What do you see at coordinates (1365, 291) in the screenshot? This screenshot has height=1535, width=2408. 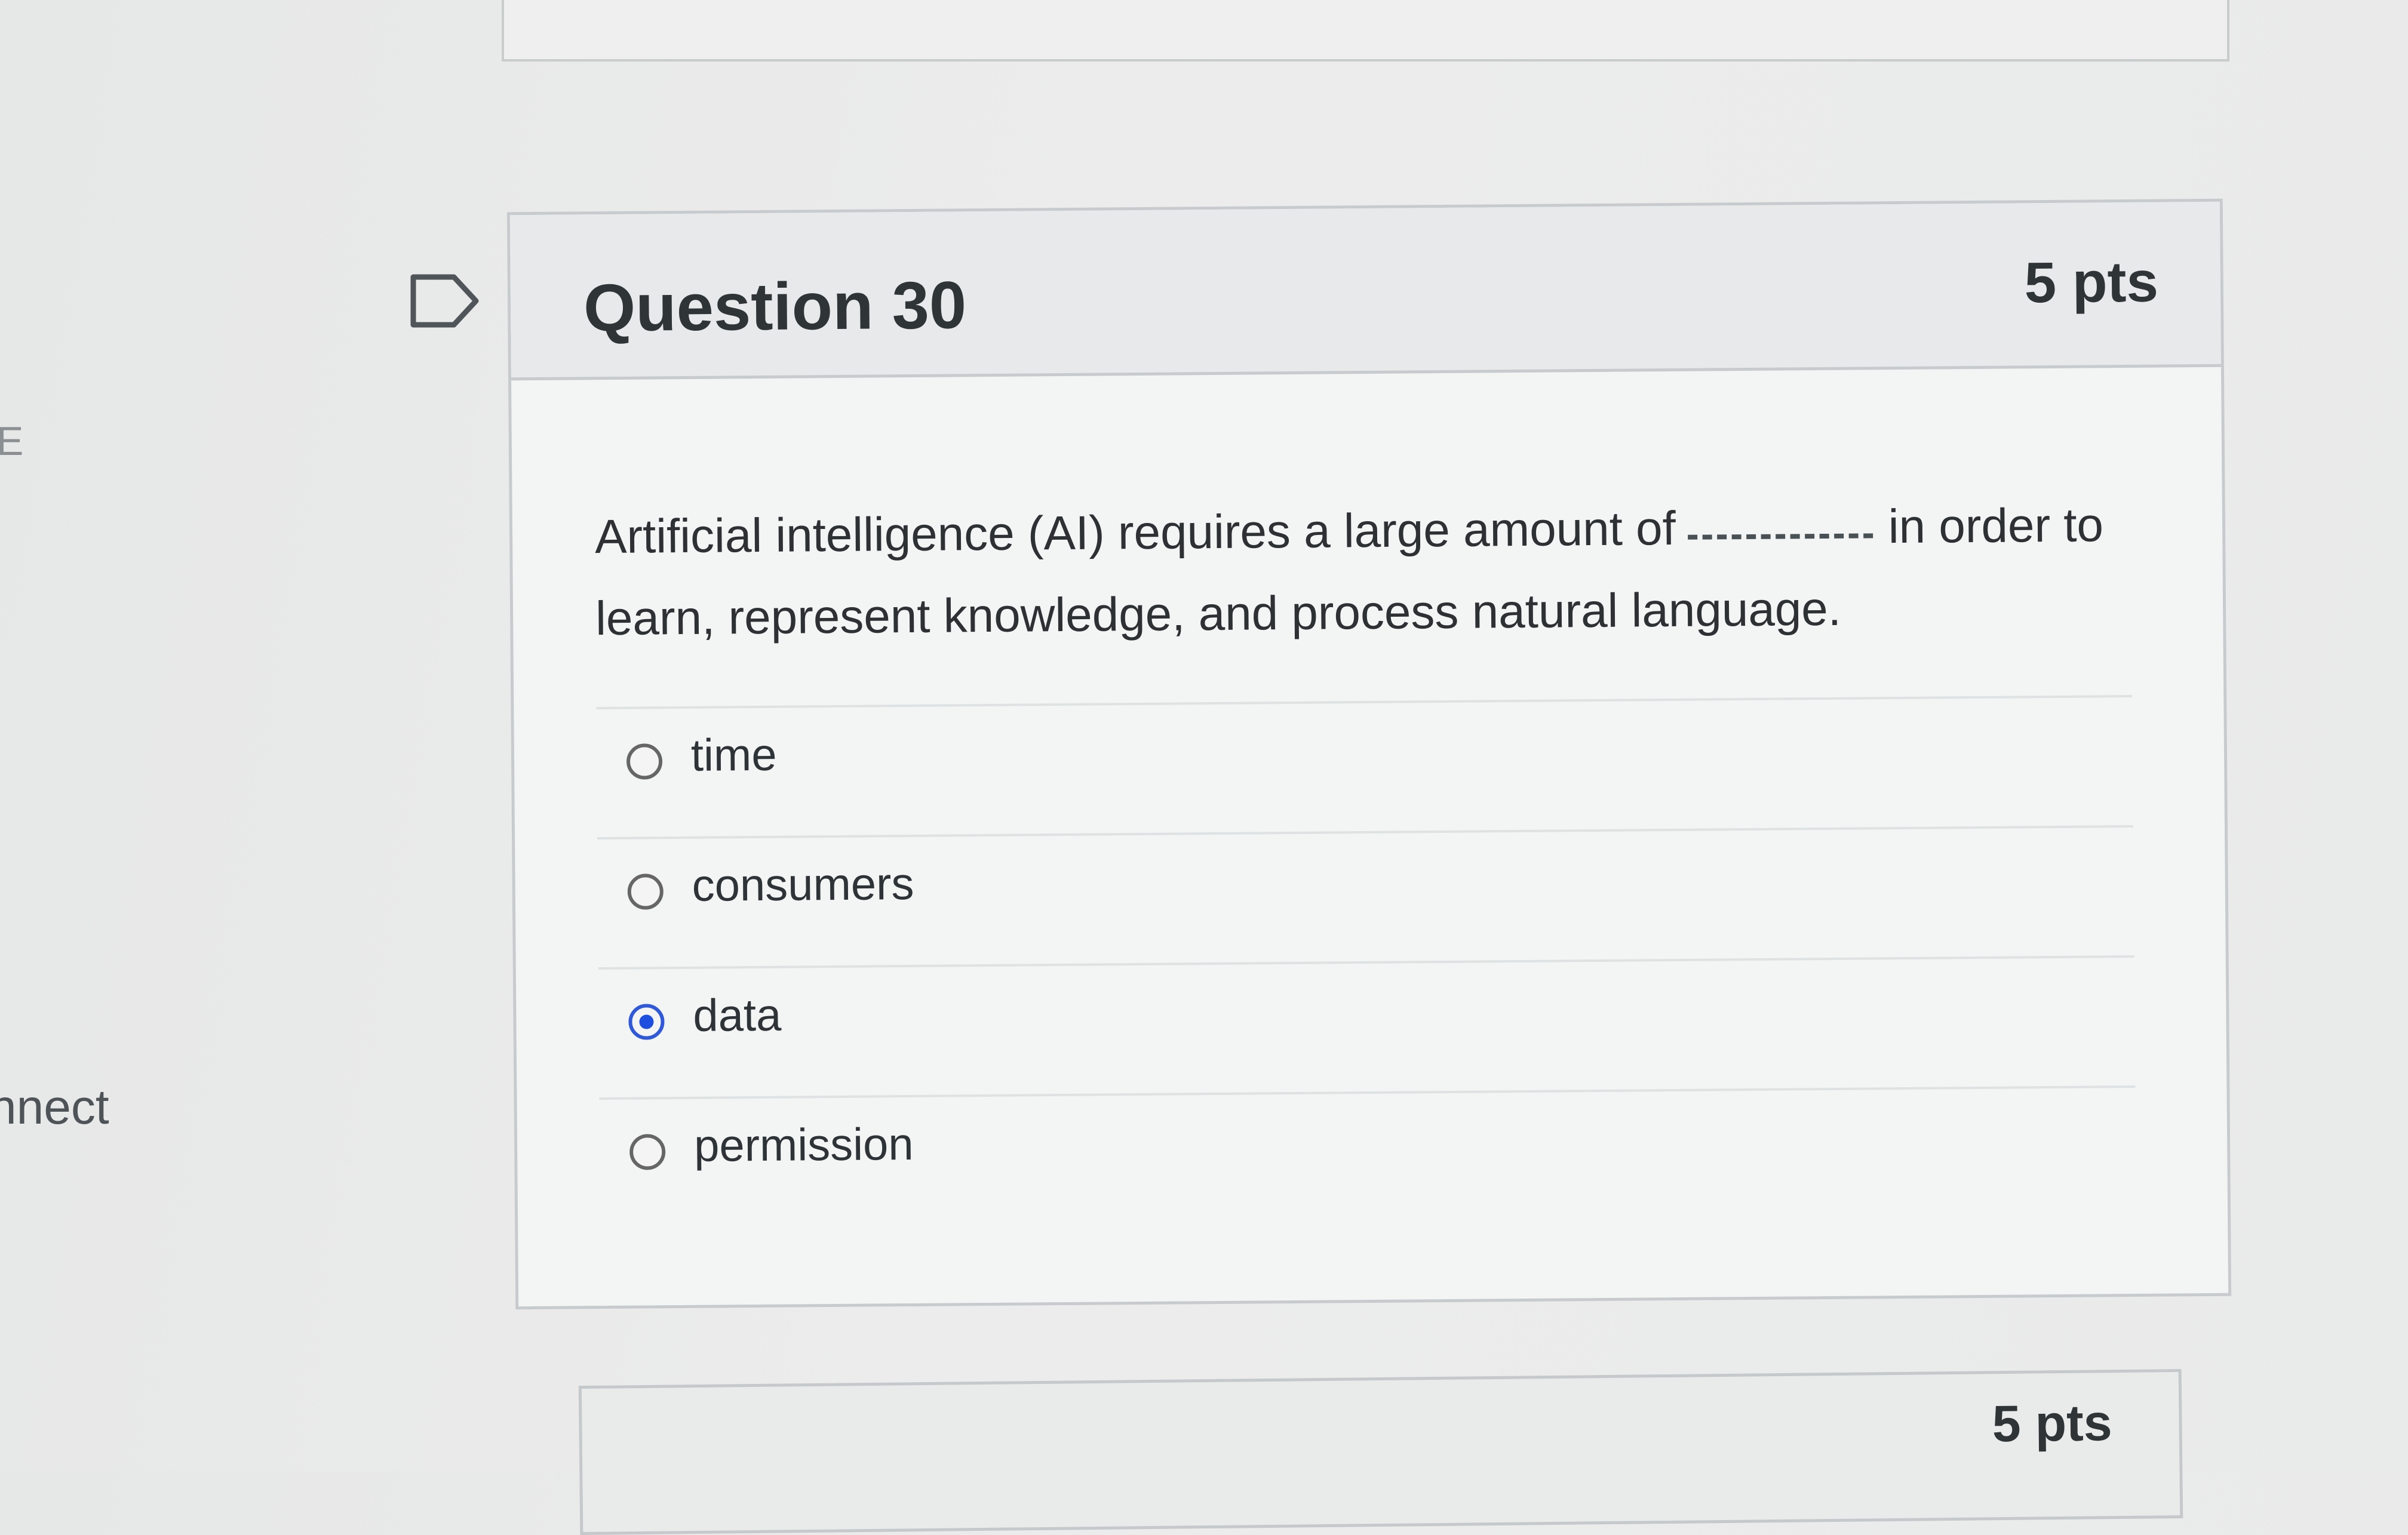 I see `question-header: Question 30 5 pts` at bounding box center [1365, 291].